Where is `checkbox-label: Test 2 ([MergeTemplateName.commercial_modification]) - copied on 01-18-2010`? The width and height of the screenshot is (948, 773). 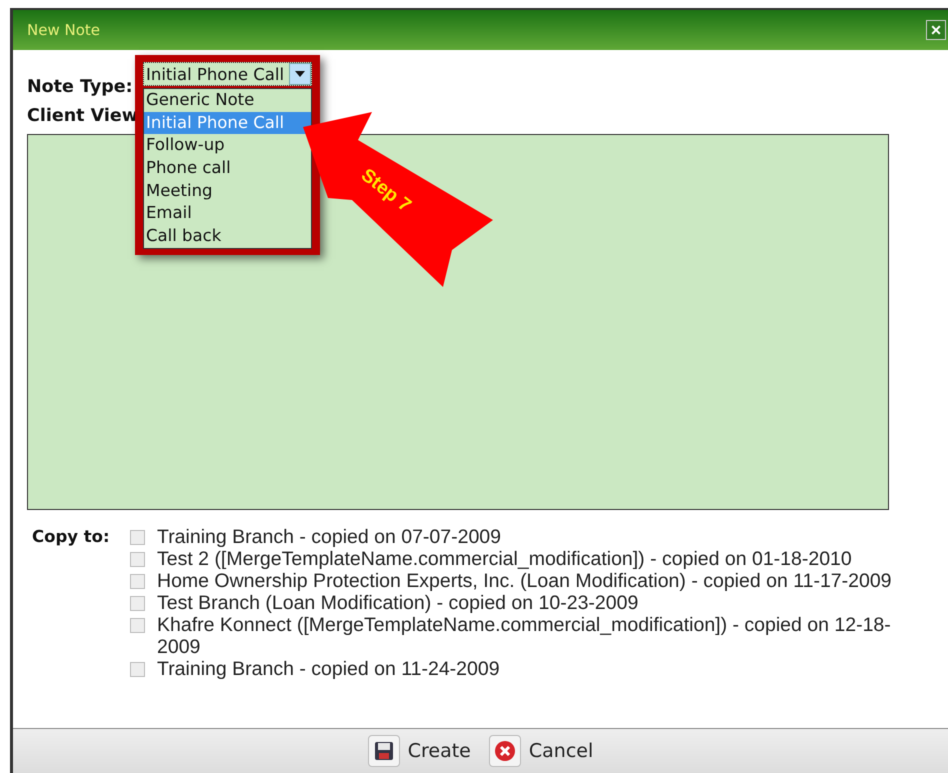
checkbox-label: Test 2 ([MergeTemplateName.commercial_modification]) - copied on 01-18-2010 is located at coordinates (504, 559).